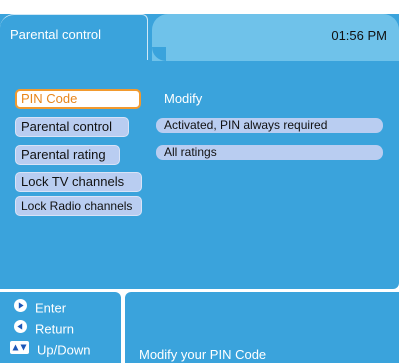  What do you see at coordinates (262, 327) in the screenshot?
I see `help-panel: Modify your PIN Code` at bounding box center [262, 327].